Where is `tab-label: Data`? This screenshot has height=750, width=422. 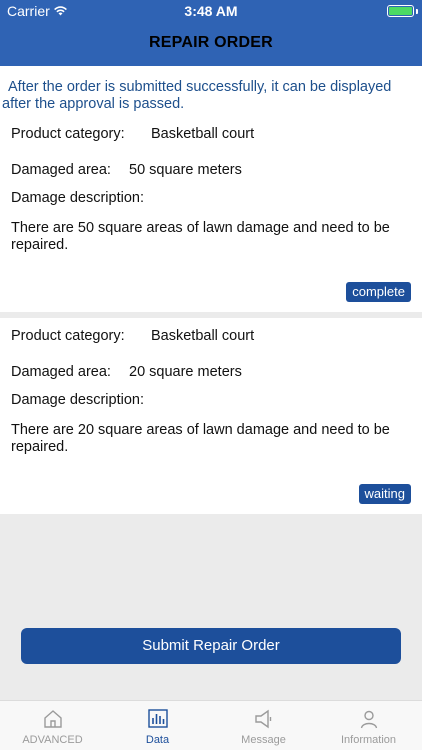 tab-label: Data is located at coordinates (157, 740).